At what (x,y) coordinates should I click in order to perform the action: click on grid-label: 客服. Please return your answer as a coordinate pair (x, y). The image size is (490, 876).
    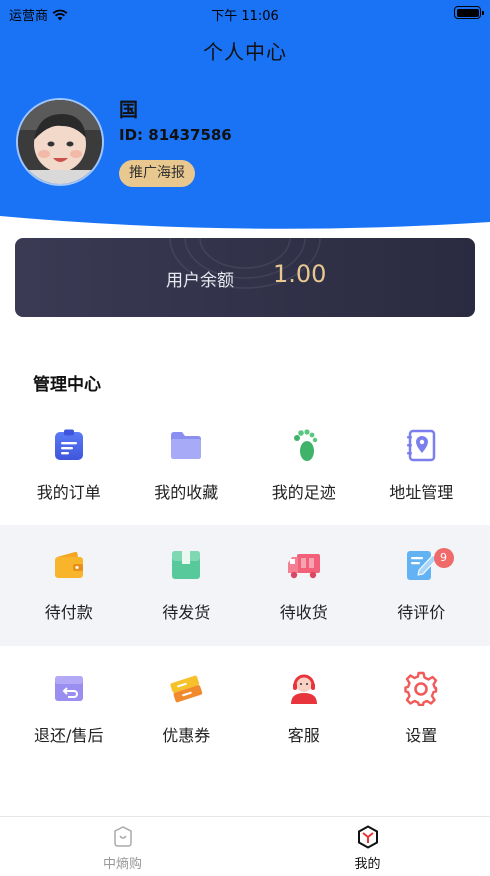
    Looking at the image, I should click on (303, 735).